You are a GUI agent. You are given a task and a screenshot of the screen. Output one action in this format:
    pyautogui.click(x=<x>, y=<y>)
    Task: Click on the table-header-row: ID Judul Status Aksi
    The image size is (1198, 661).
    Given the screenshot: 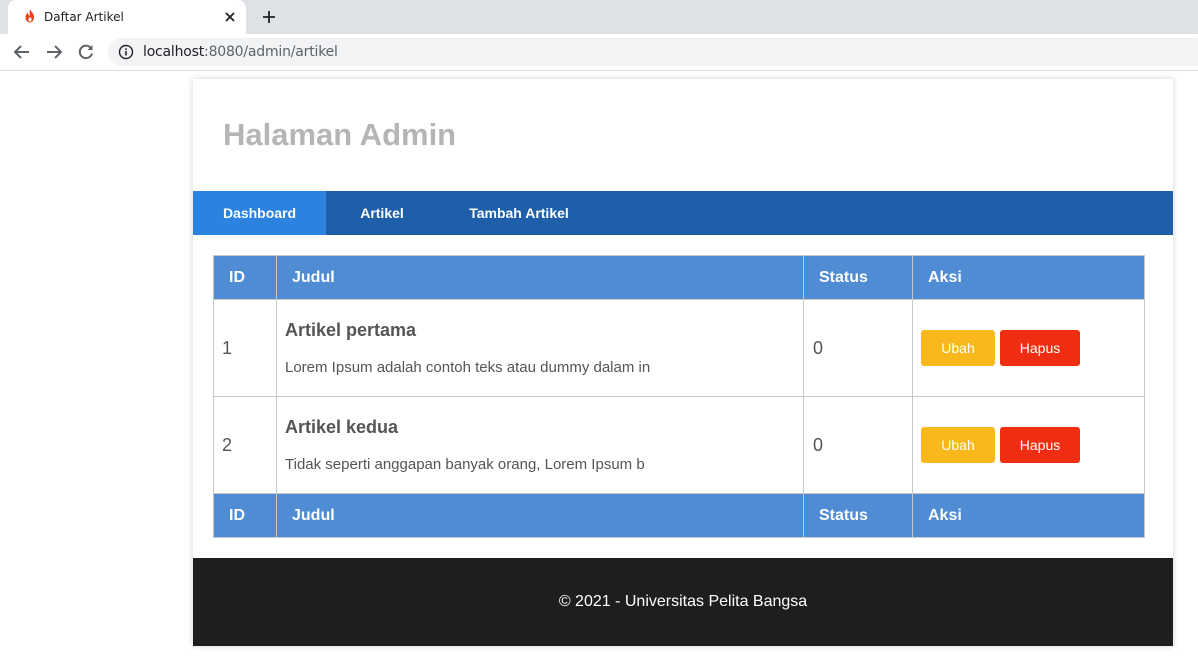 What is the action you would take?
    pyautogui.click(x=679, y=277)
    